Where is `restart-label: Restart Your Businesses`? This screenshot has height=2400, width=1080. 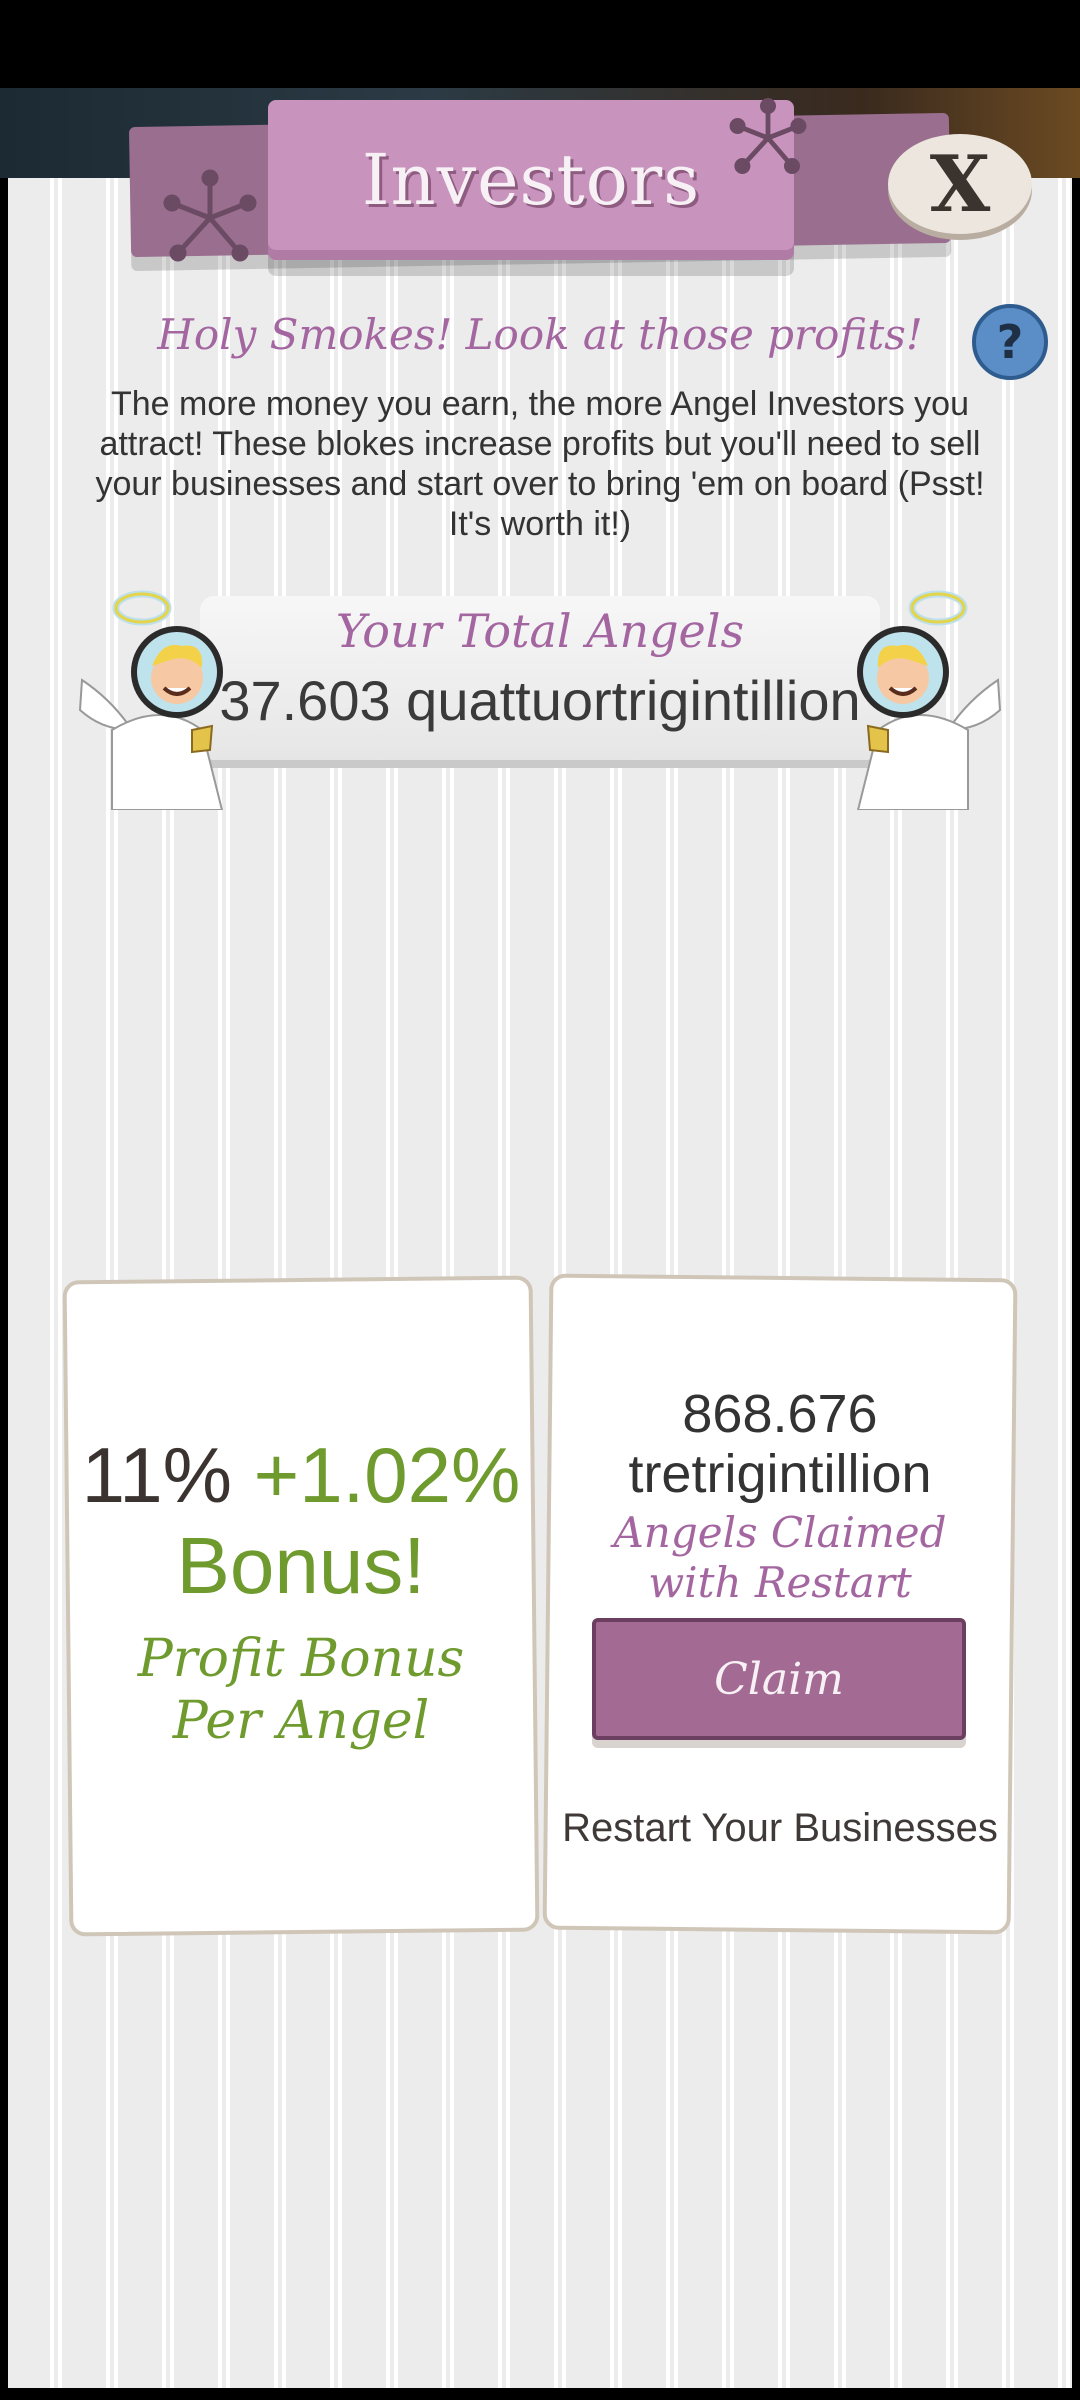 restart-label: Restart Your Businesses is located at coordinates (780, 1828).